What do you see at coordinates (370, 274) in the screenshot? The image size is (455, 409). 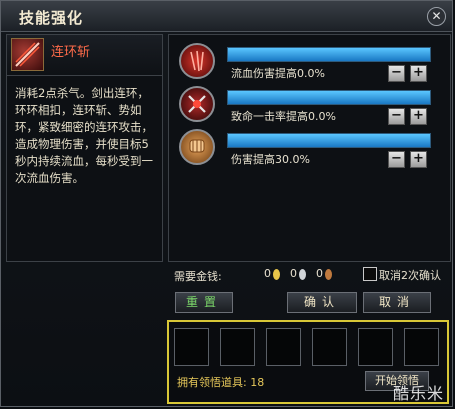 I see `skip-confirm-checkbox` at bounding box center [370, 274].